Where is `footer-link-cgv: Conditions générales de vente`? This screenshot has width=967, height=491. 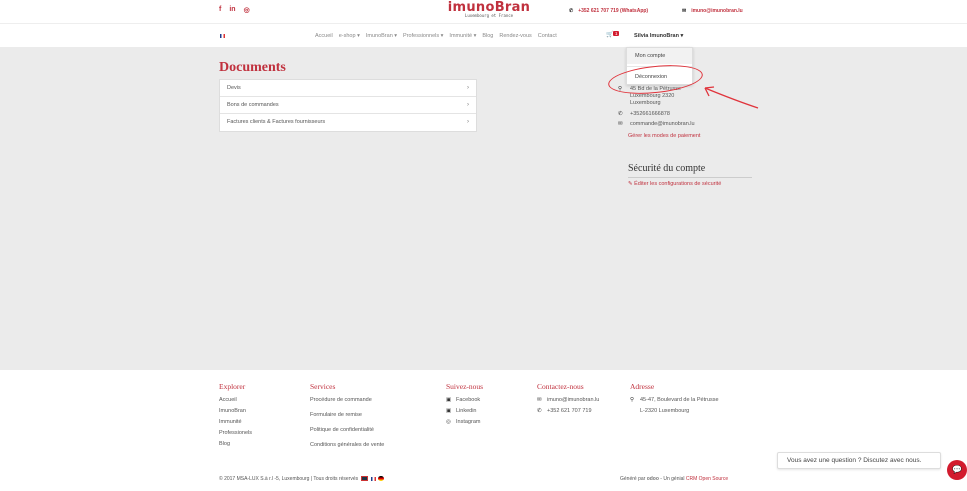 footer-link-cgv: Conditions générales de vente is located at coordinates (347, 445).